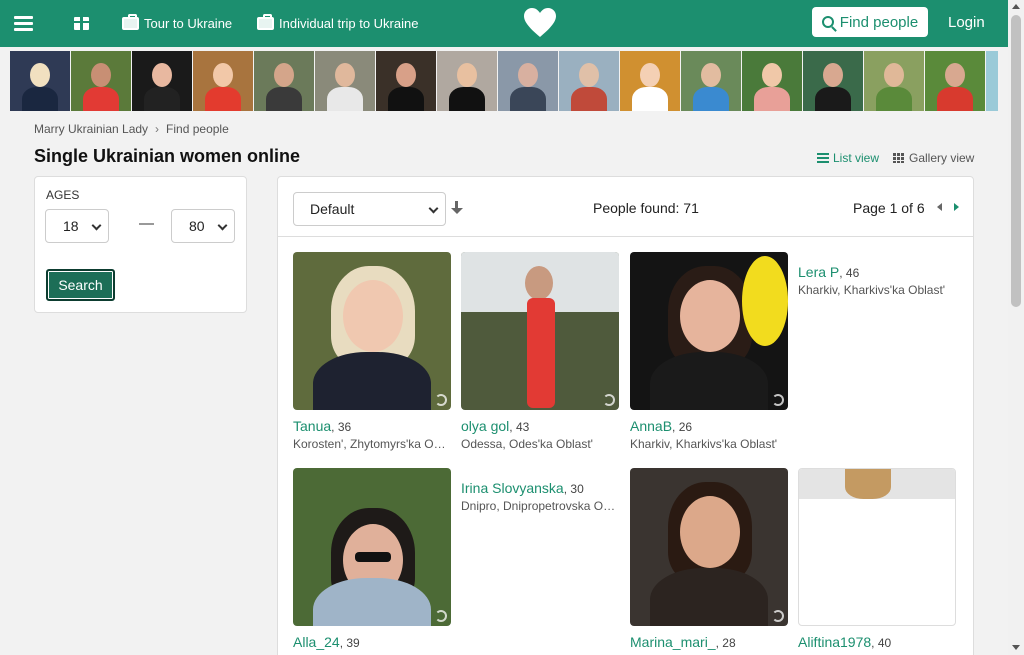 Image resolution: width=1024 pixels, height=655 pixels. I want to click on age-filter-panel: AGES 18 — 80 Search, so click(140, 244).